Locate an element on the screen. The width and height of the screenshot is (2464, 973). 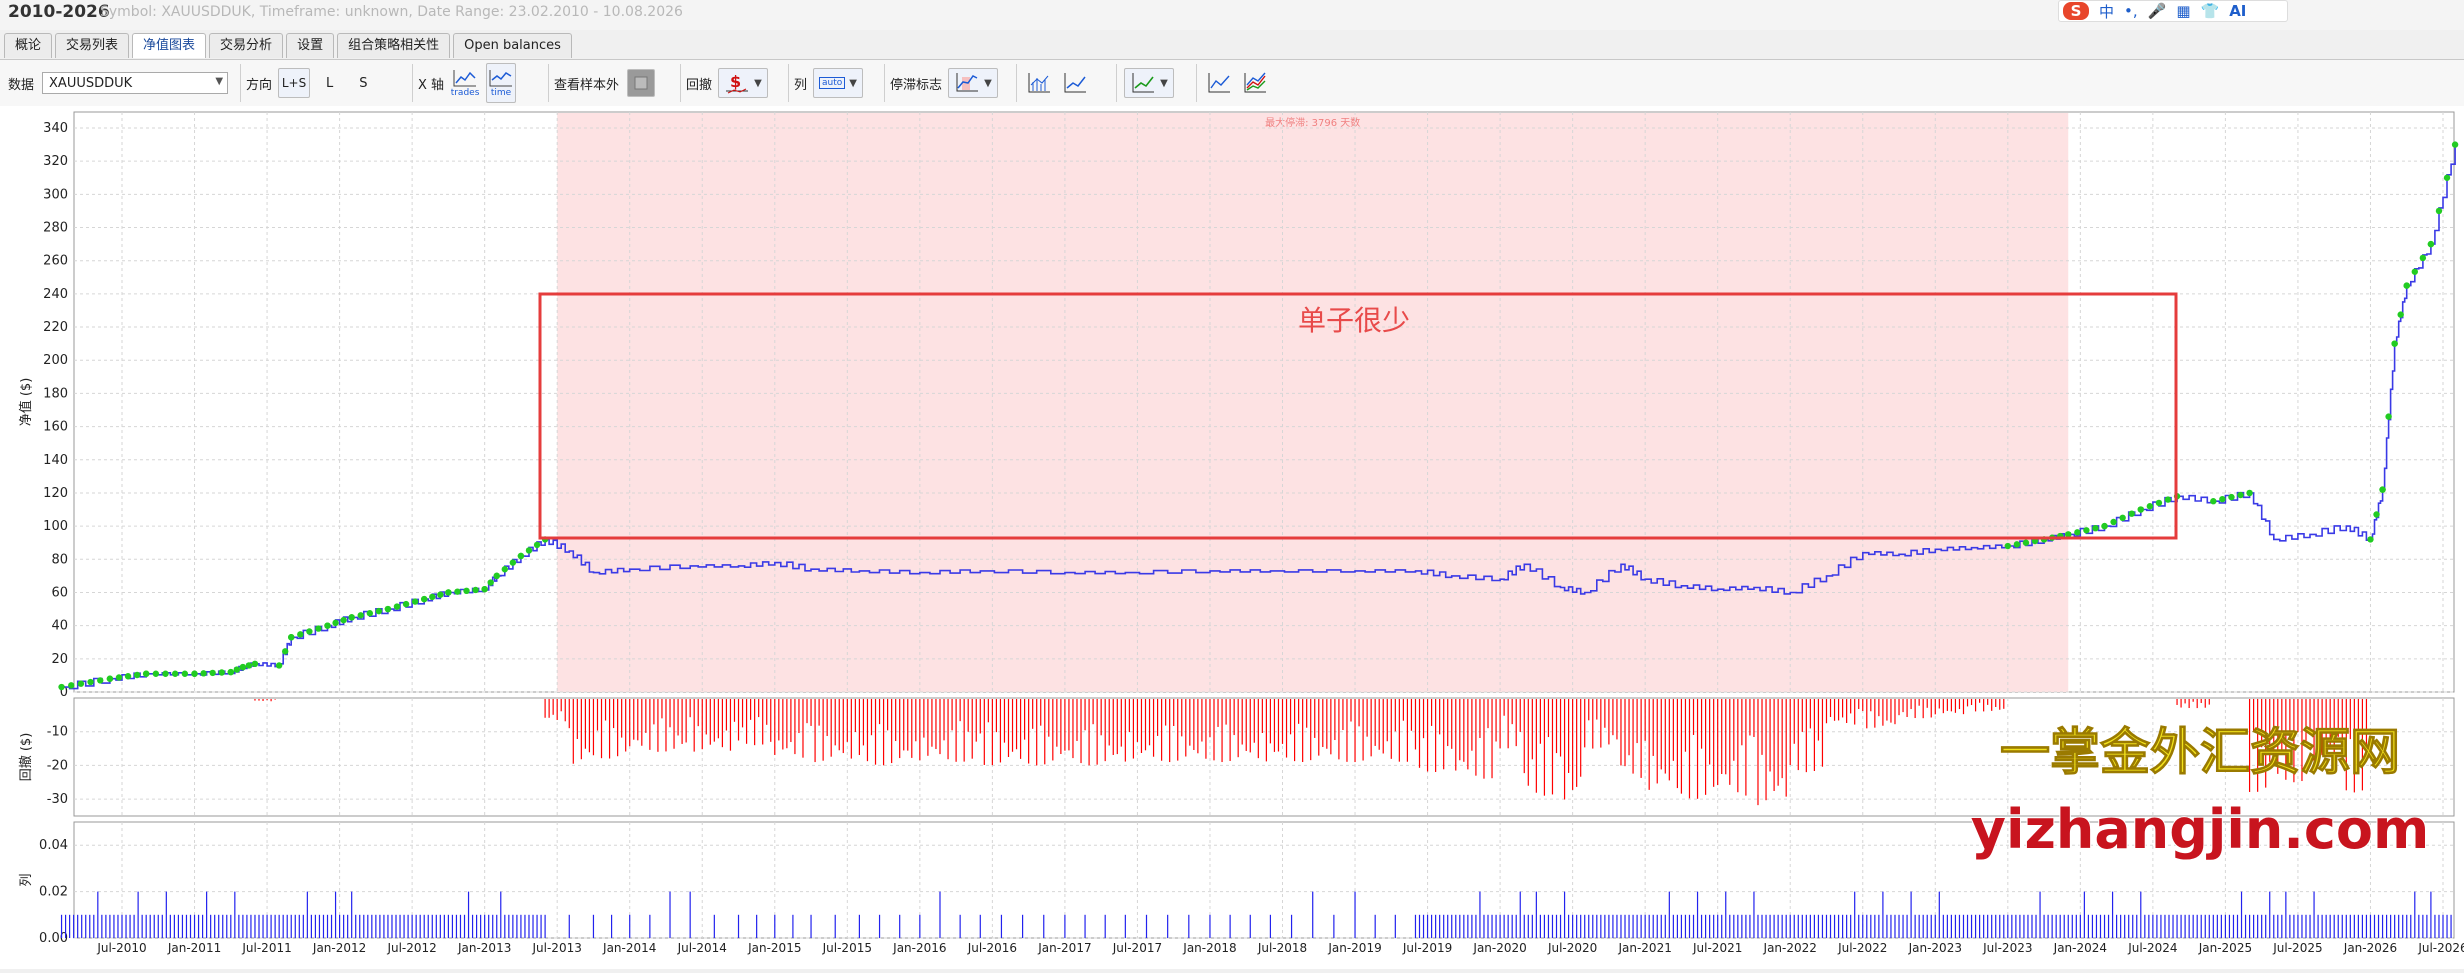
equity-y-tick: 240 is located at coordinates (55, 294).